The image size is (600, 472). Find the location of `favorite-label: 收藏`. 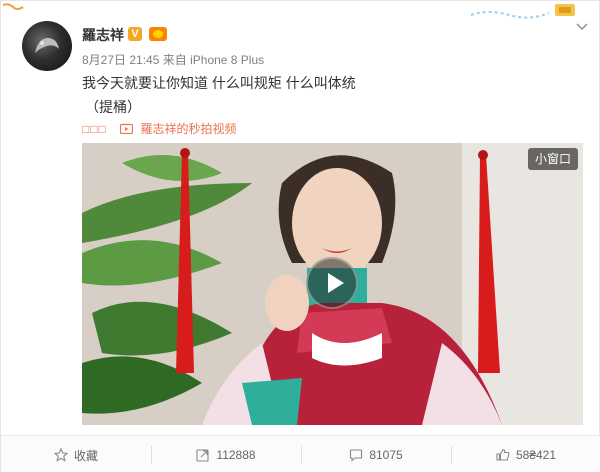

favorite-label: 收藏 is located at coordinates (85, 455).